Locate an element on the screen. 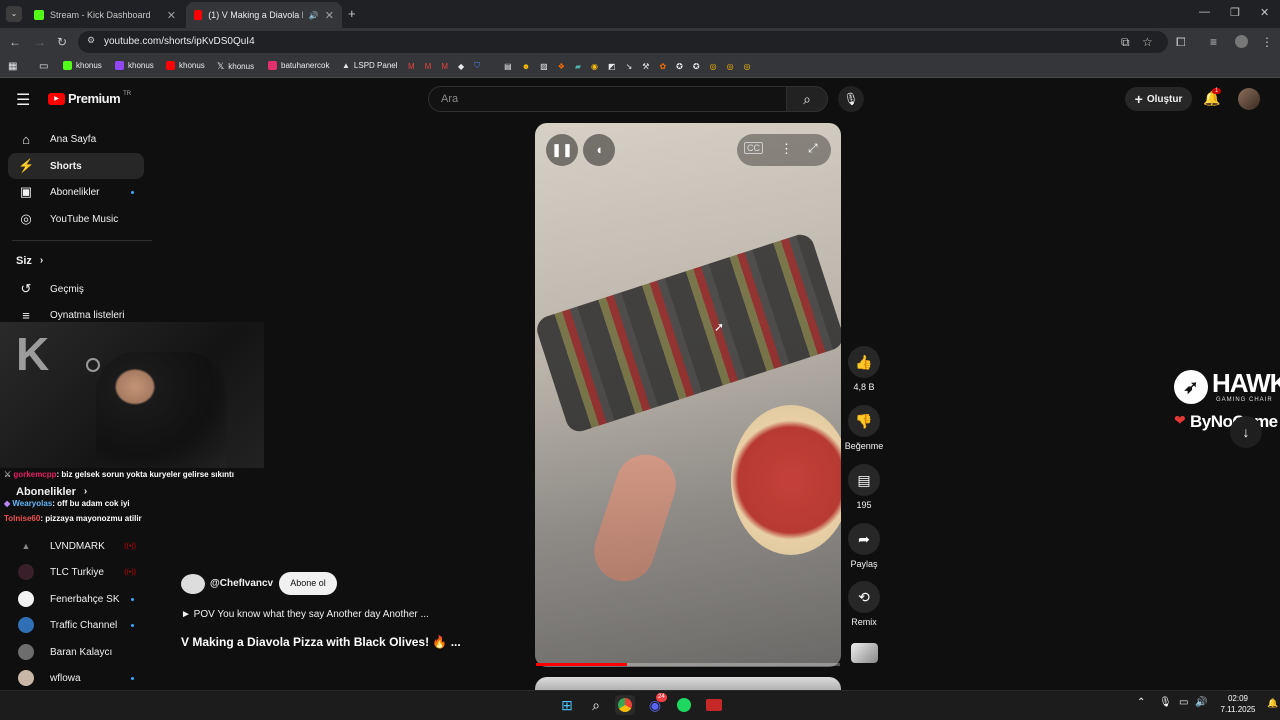  menu-icon: ⋮ is located at coordinates (1267, 42).